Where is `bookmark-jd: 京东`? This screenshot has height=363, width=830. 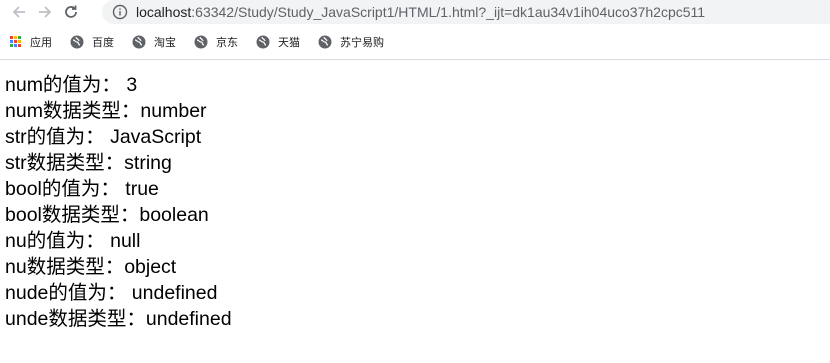
bookmark-jd: 京东 is located at coordinates (216, 42).